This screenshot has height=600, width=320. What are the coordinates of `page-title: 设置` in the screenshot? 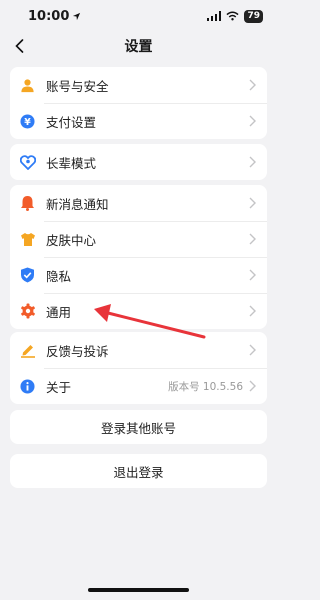 It's located at (138, 47).